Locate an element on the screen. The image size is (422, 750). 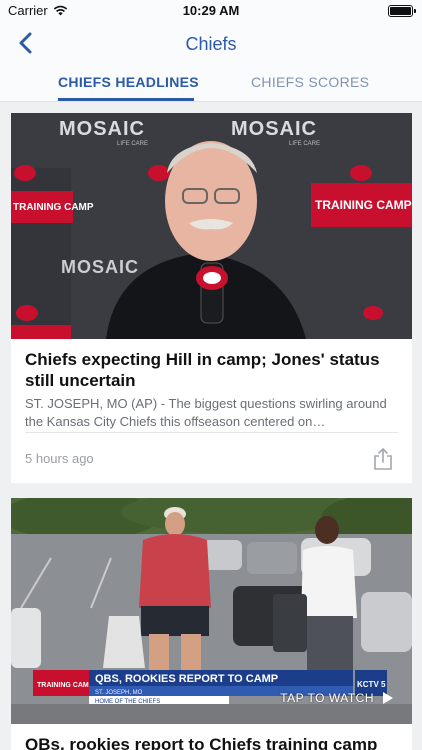
backdrop-text-right: MOSAIC is located at coordinates (274, 129).